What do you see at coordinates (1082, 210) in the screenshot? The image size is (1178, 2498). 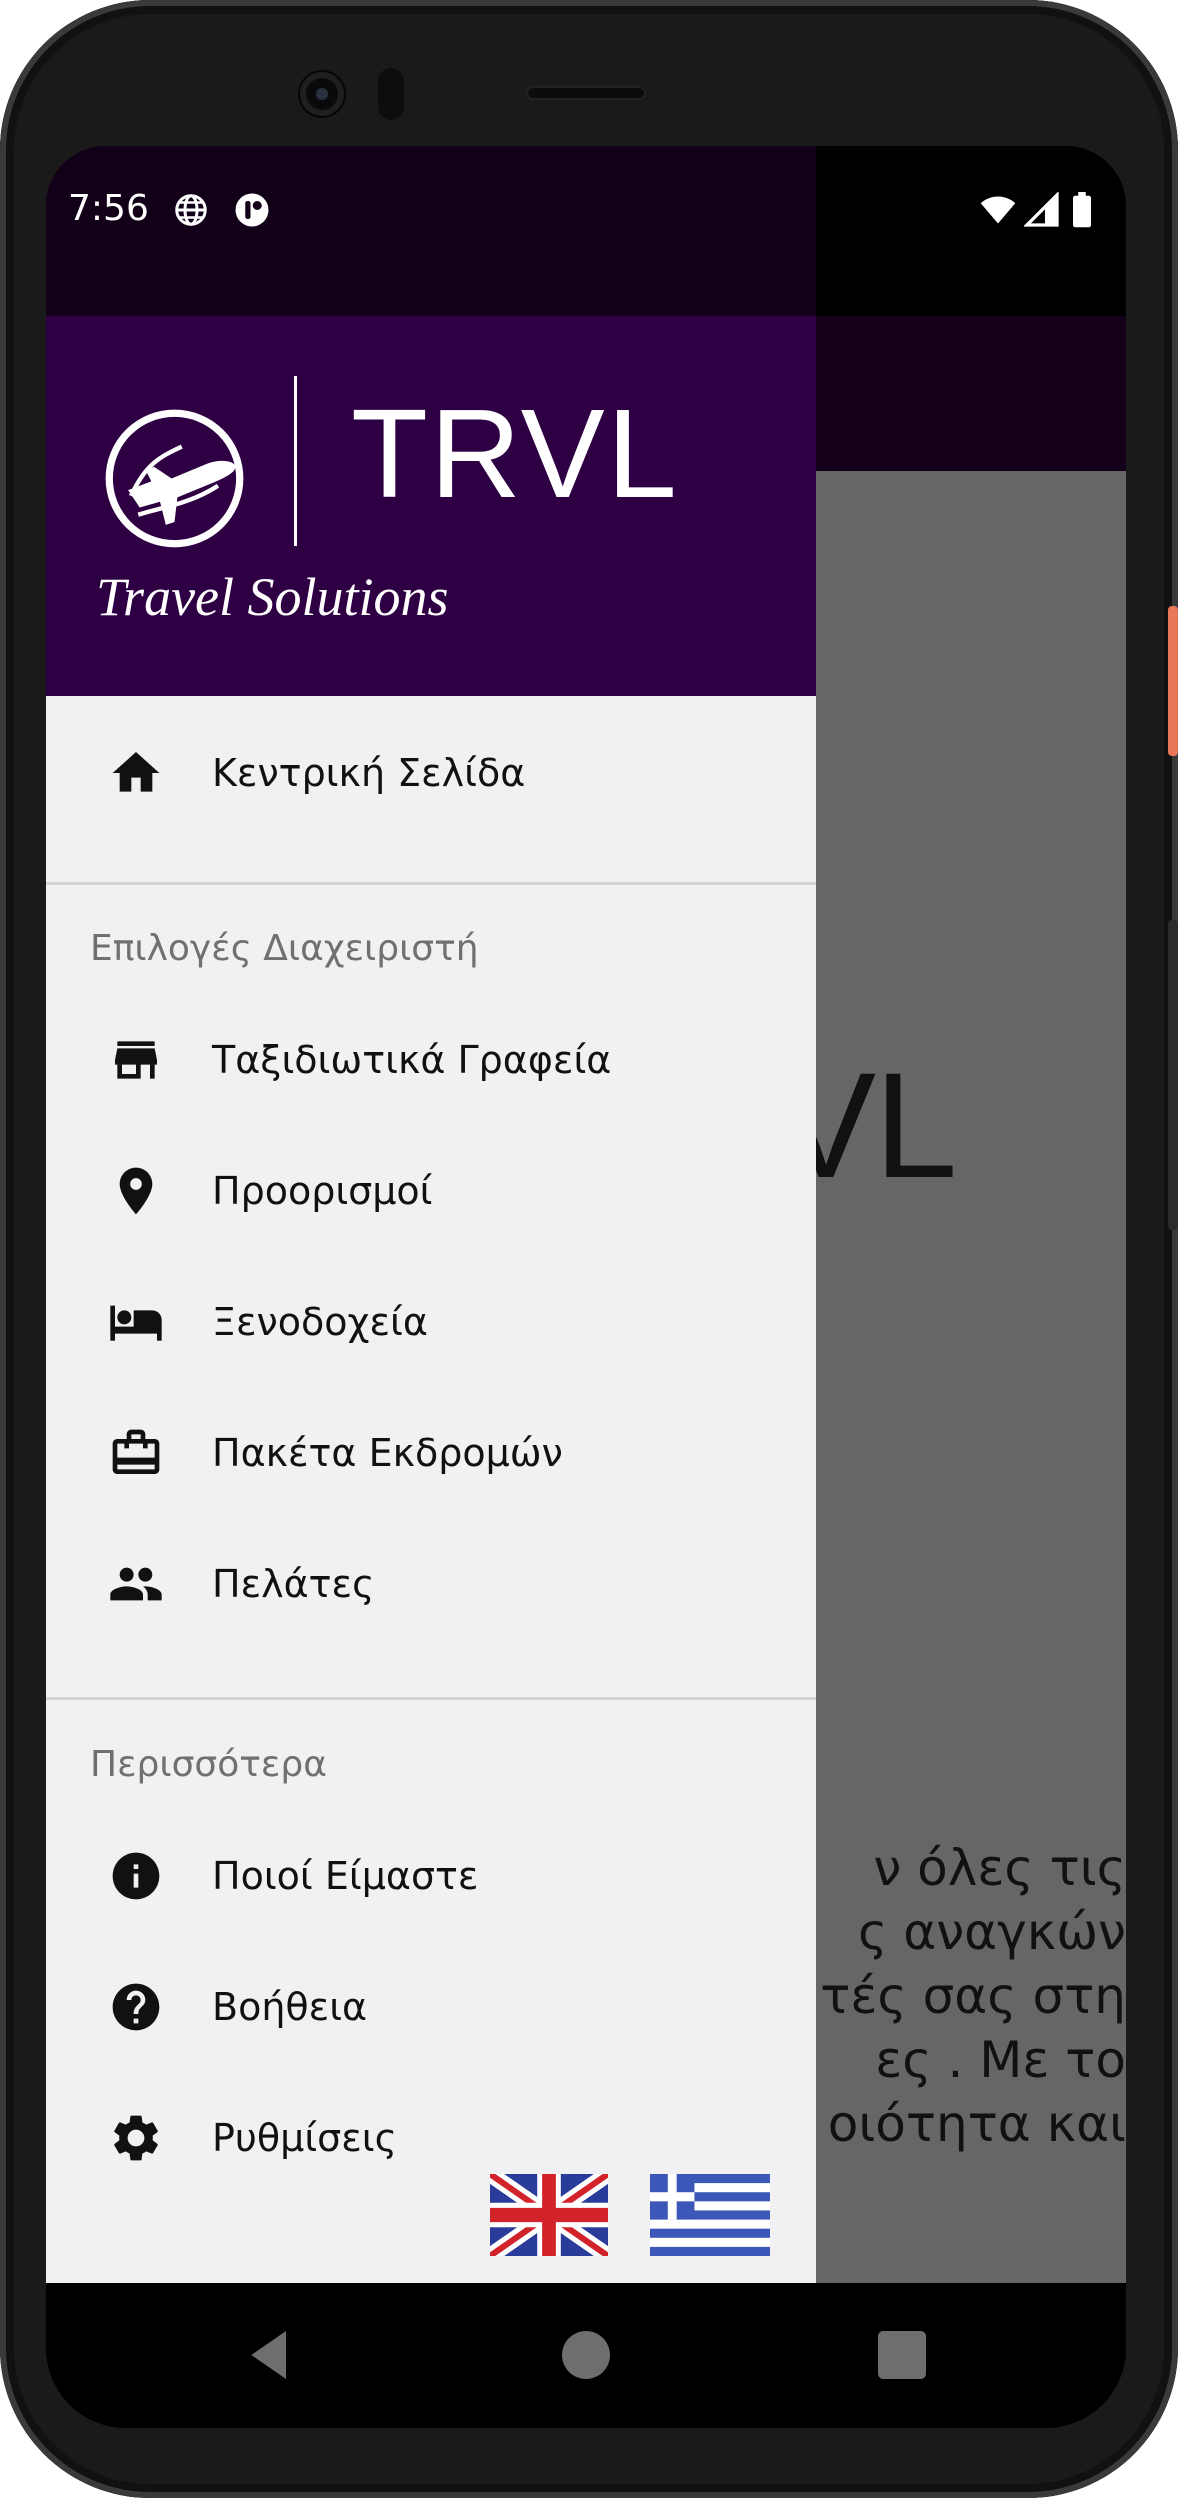 I see `battery-icon` at bounding box center [1082, 210].